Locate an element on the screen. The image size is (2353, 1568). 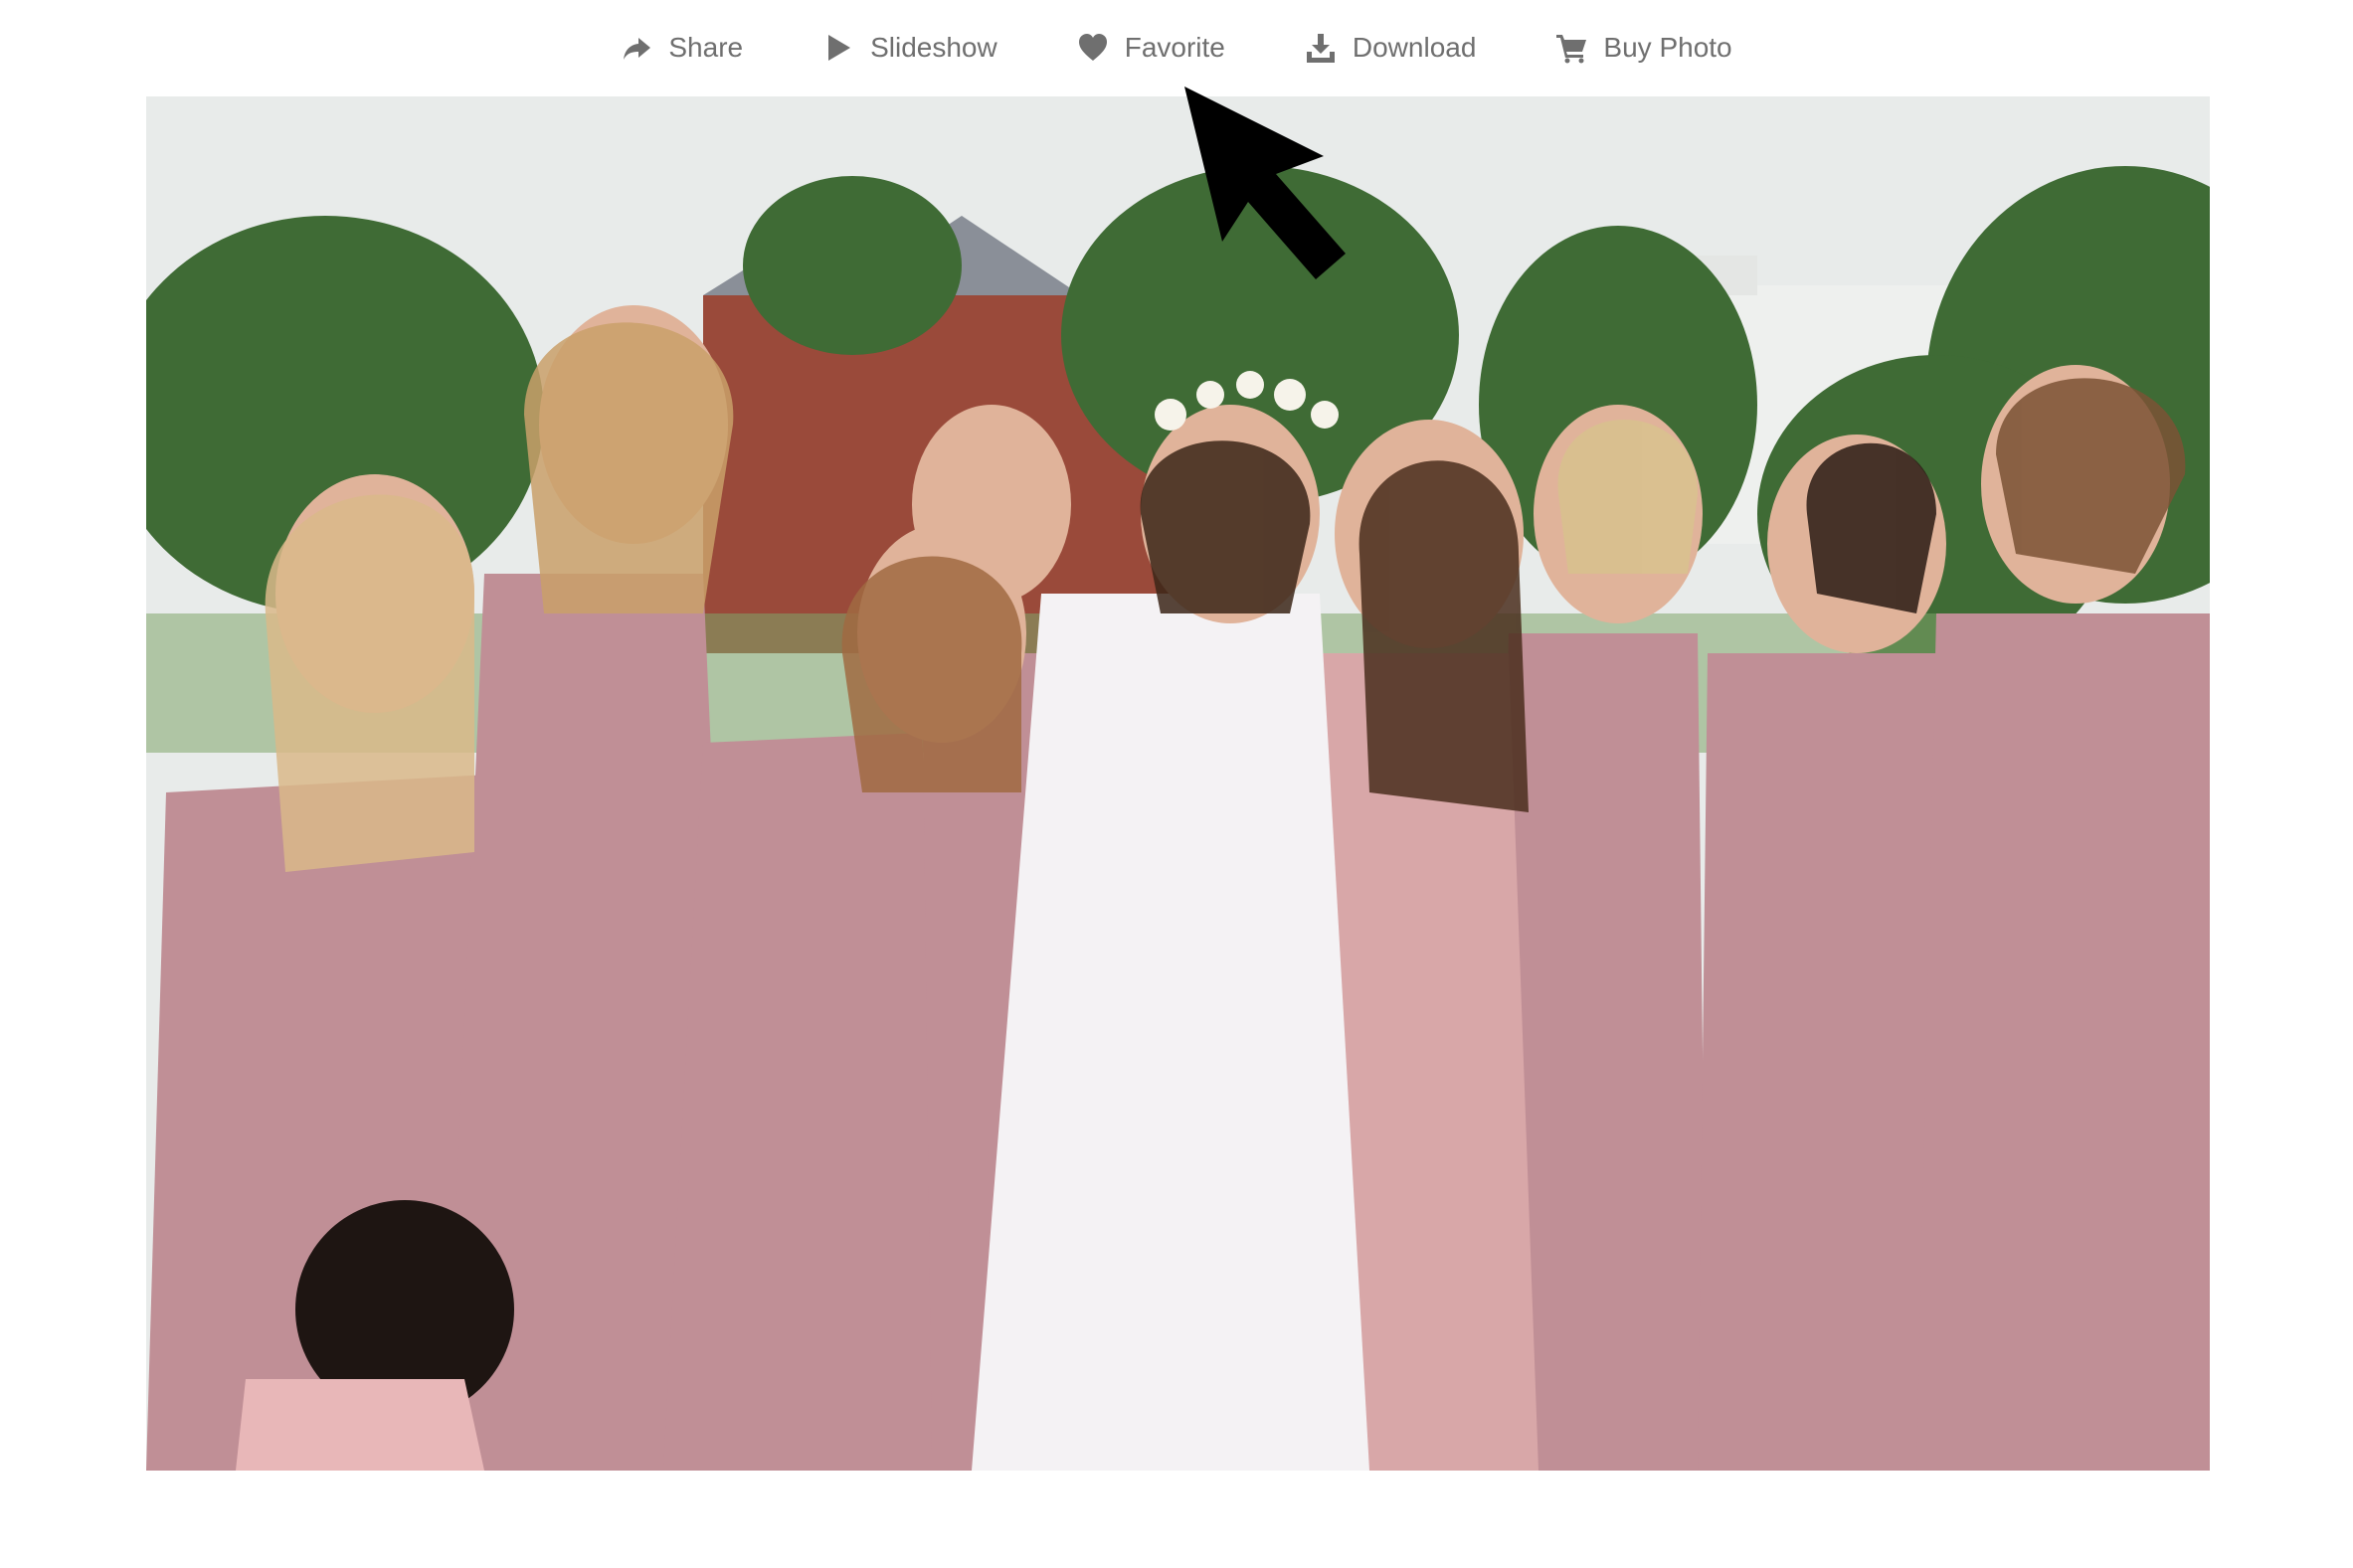
play-icon is located at coordinates (838, 48).